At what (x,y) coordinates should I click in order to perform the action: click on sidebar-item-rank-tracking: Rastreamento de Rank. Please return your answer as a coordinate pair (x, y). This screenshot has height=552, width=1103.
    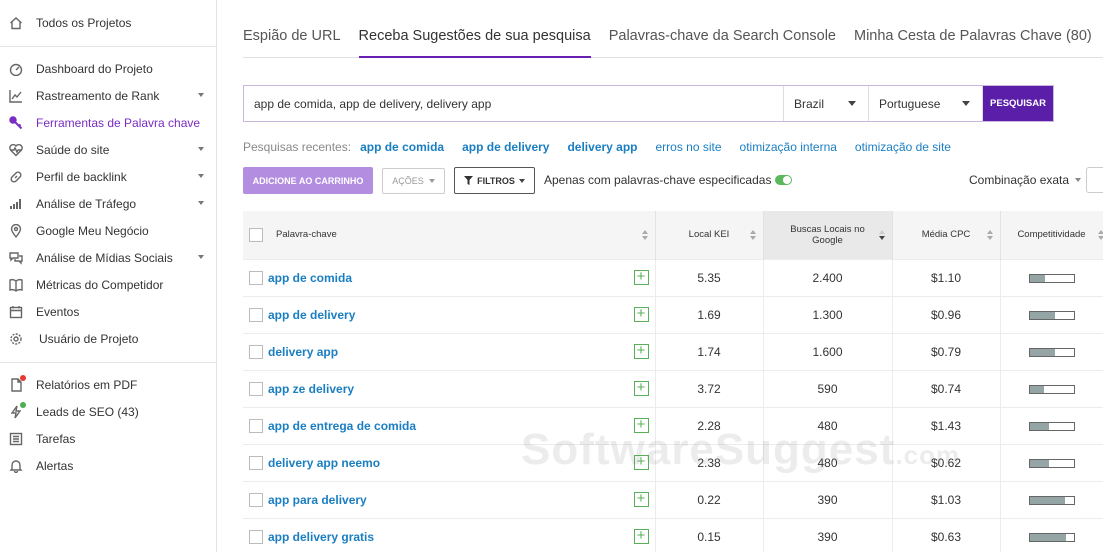
    Looking at the image, I should click on (108, 95).